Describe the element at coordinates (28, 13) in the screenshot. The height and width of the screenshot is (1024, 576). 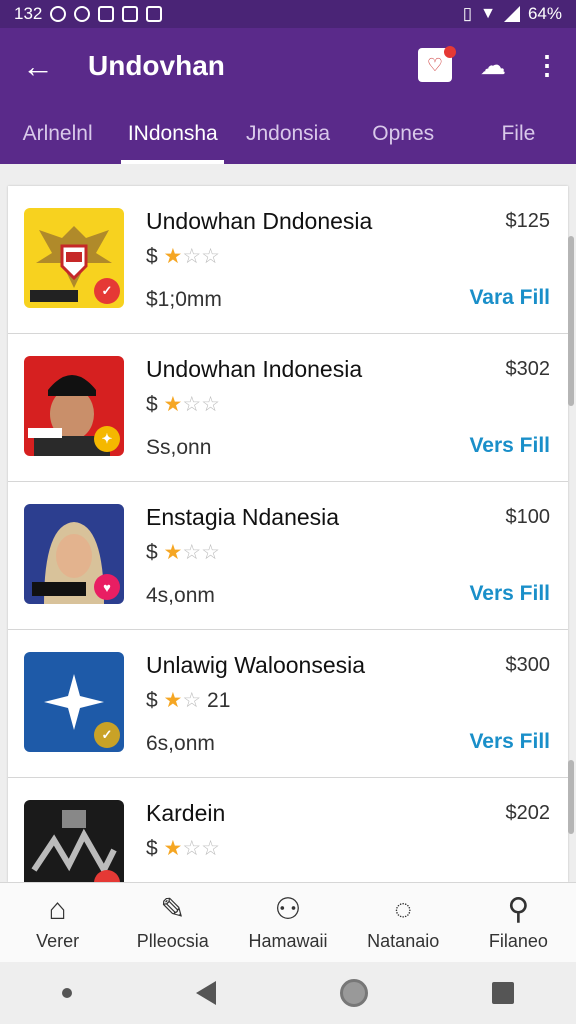
I see `status-time: 132` at that location.